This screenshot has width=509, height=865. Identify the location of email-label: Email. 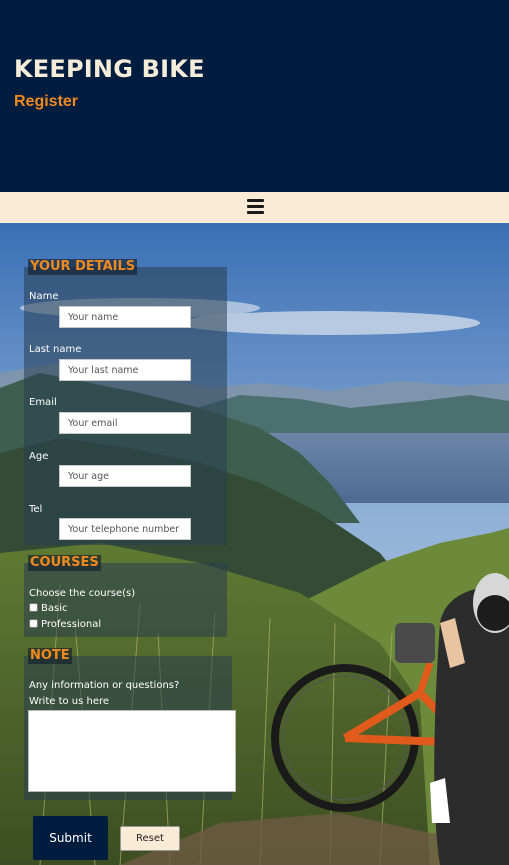
(43, 402).